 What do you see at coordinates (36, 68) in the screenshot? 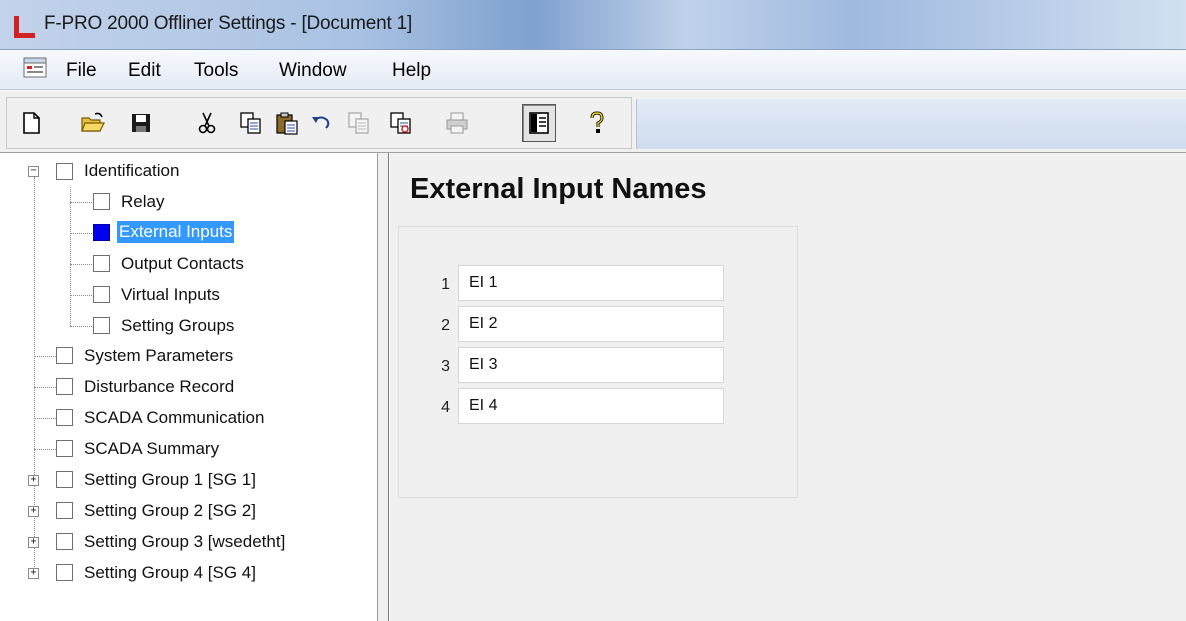
I see `document-icon` at bounding box center [36, 68].